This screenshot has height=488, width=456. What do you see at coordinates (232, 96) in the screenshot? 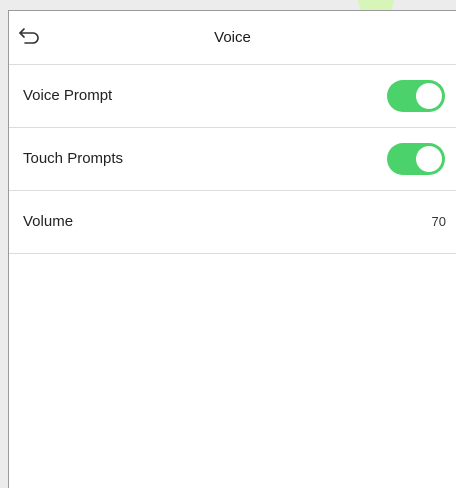
I see `voice-prompt-row: Voice Prompt` at bounding box center [232, 96].